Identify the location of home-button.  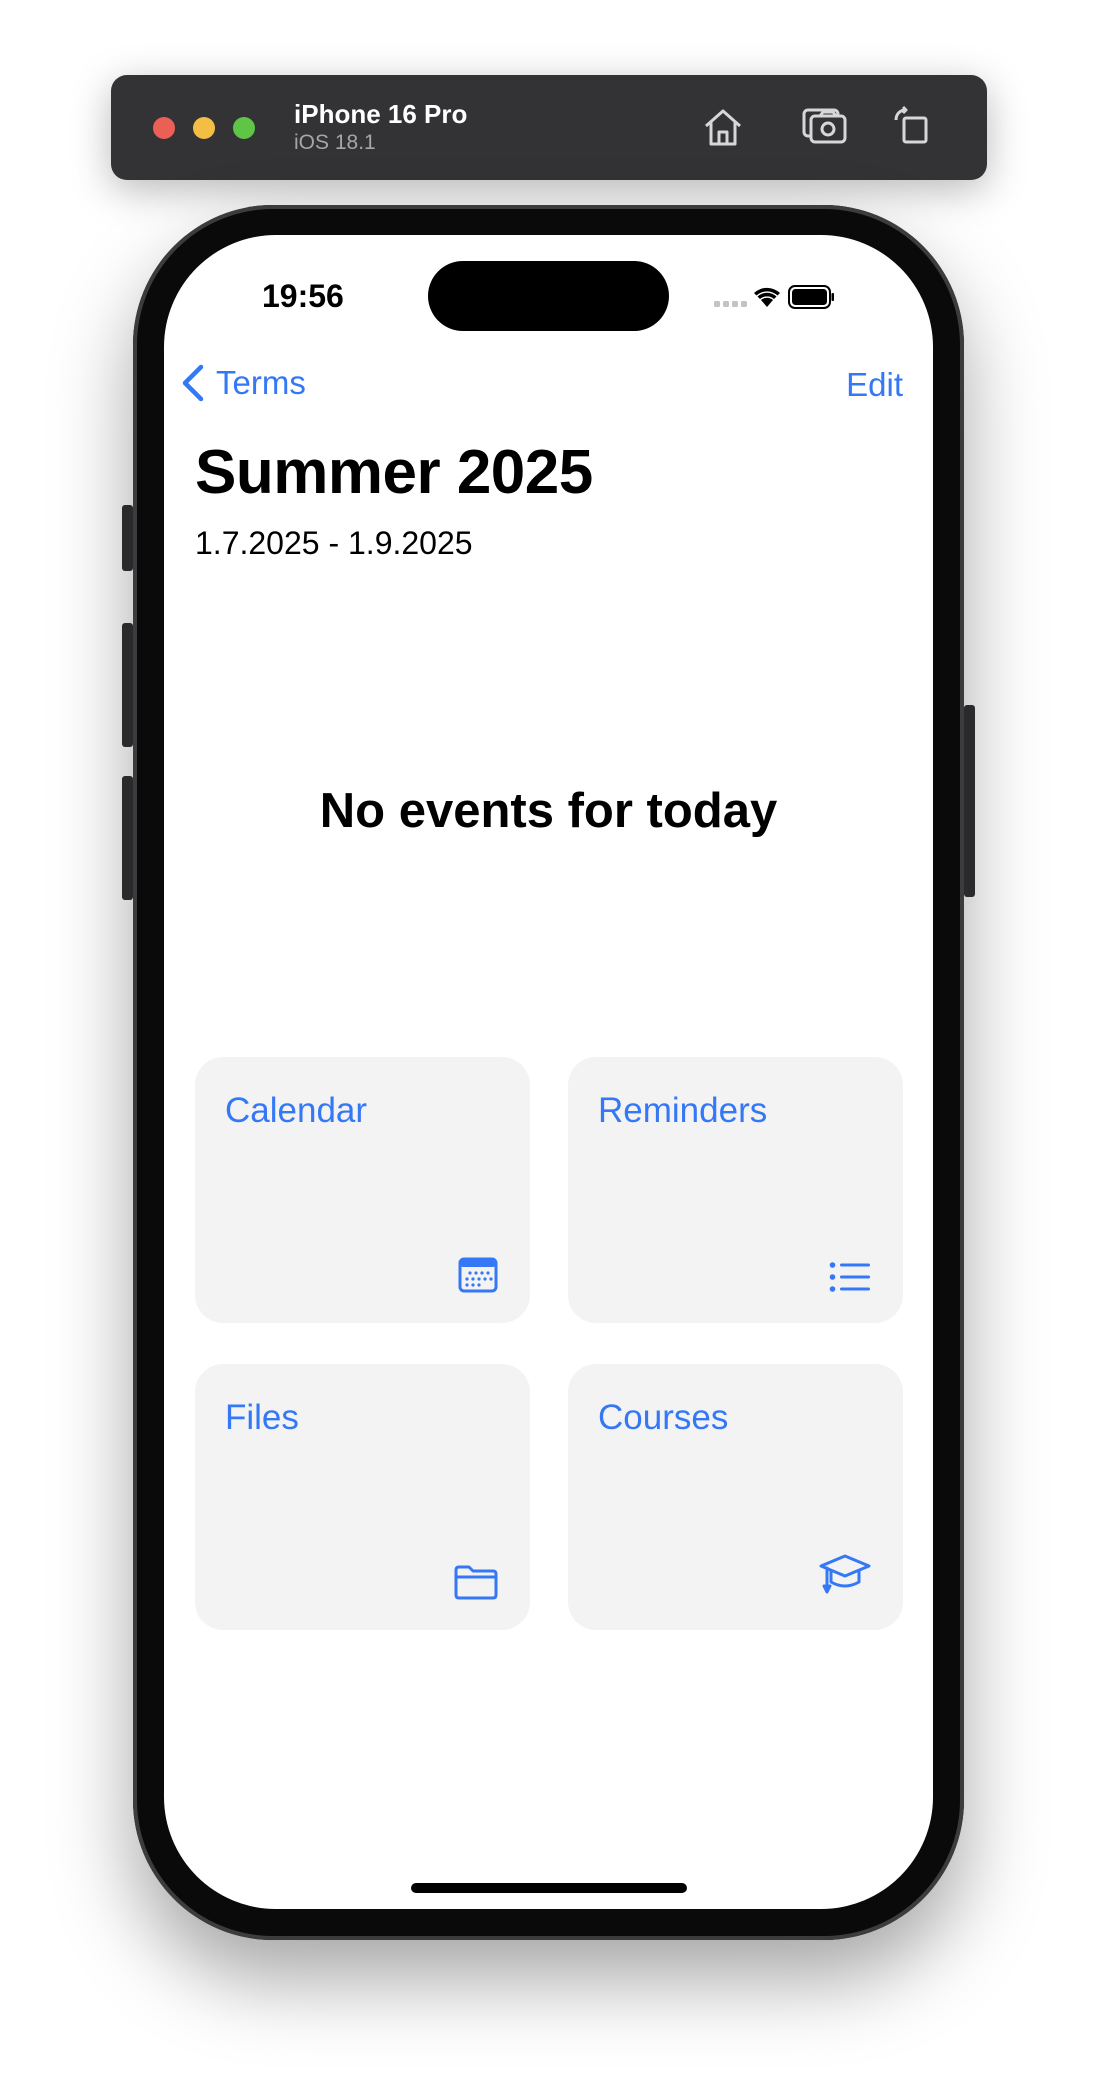
(723, 127).